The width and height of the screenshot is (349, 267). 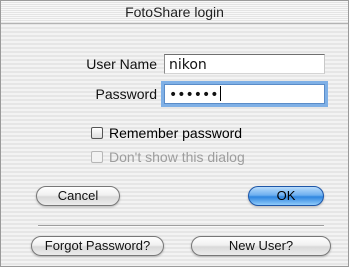 What do you see at coordinates (78, 196) in the screenshot?
I see `cancel-button: Cancel` at bounding box center [78, 196].